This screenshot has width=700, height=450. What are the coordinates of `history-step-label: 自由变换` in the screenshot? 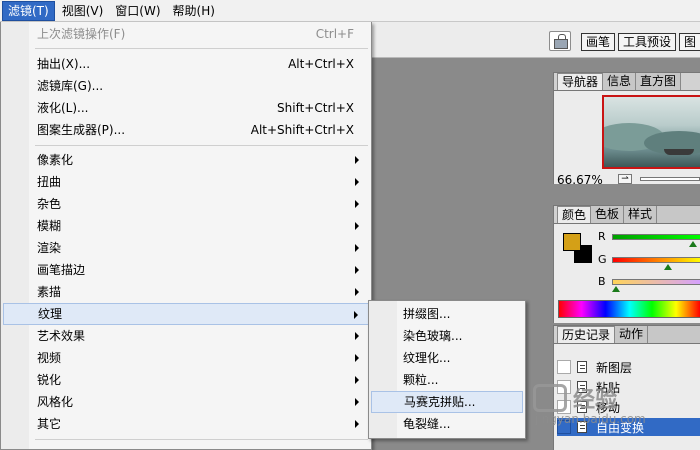 It's located at (620, 427).